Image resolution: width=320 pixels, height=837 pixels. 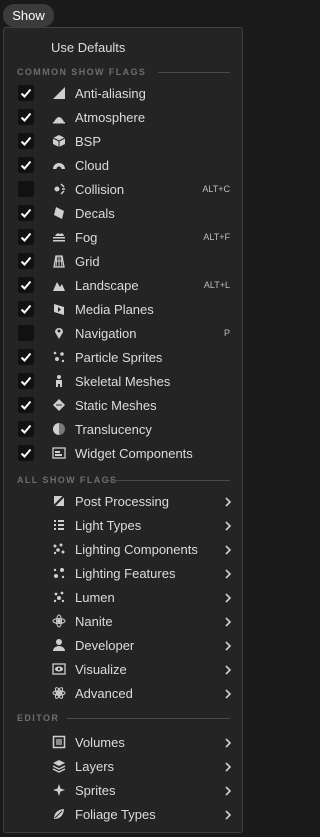 I want to click on show-flag-label: Media Planes, so click(x=114, y=309).